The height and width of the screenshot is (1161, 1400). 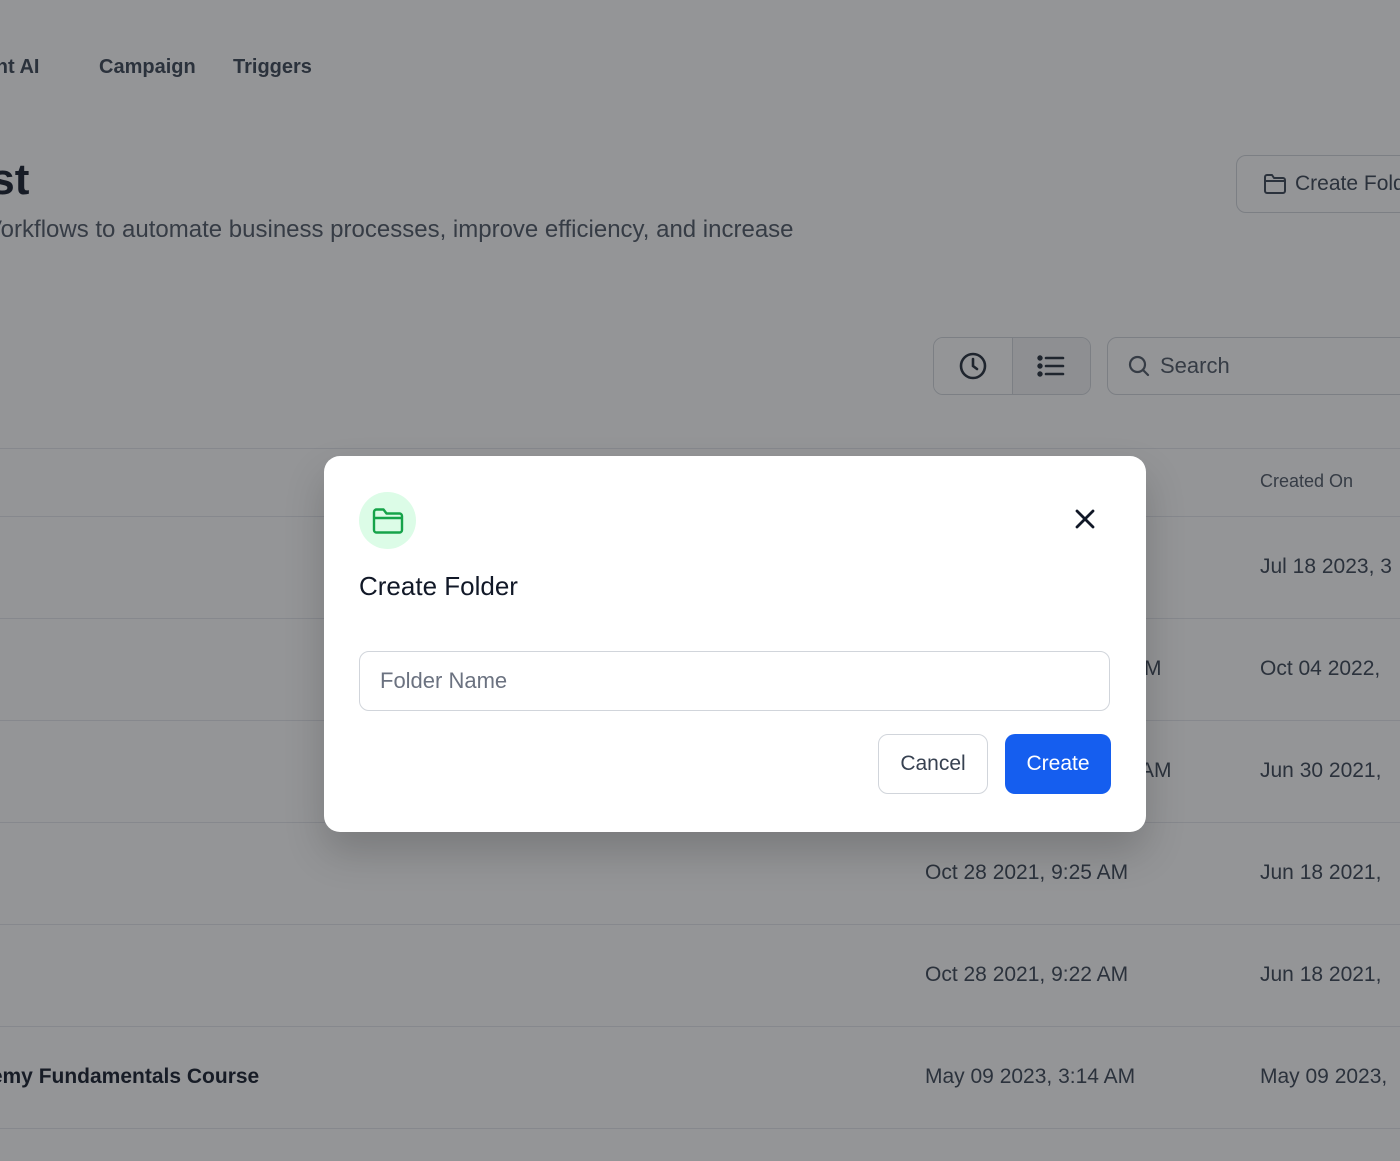 What do you see at coordinates (734, 681) in the screenshot?
I see `folder-name-input` at bounding box center [734, 681].